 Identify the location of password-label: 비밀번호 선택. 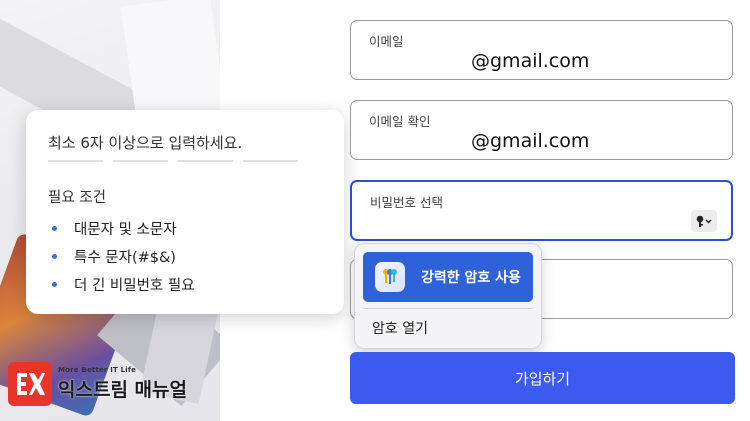
(406, 202).